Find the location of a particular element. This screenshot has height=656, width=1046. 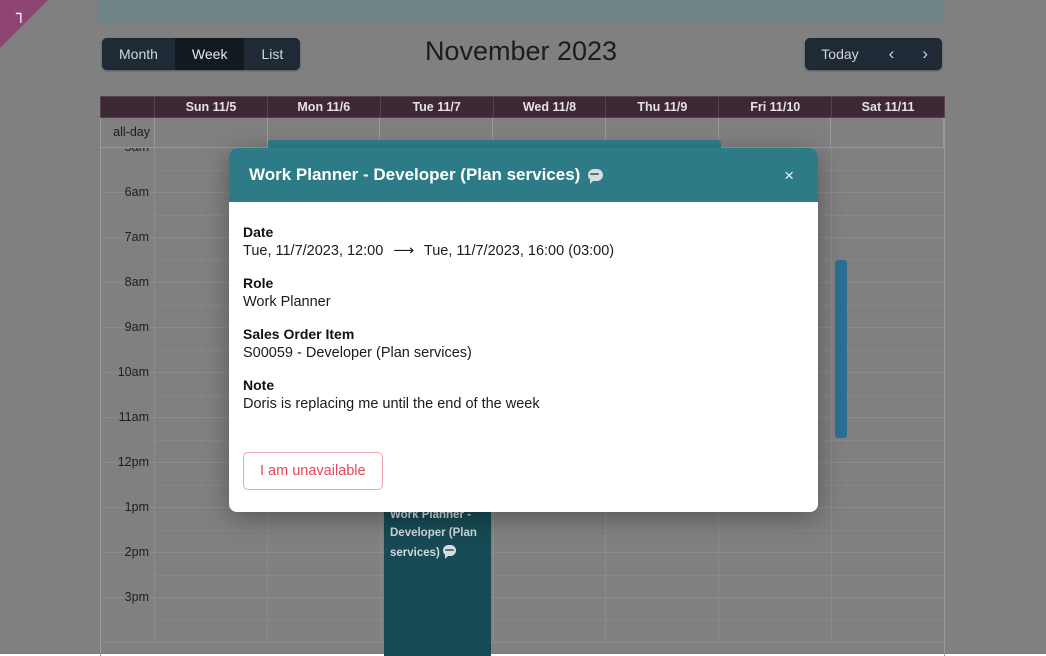

slot-sat-11am is located at coordinates (888, 440).